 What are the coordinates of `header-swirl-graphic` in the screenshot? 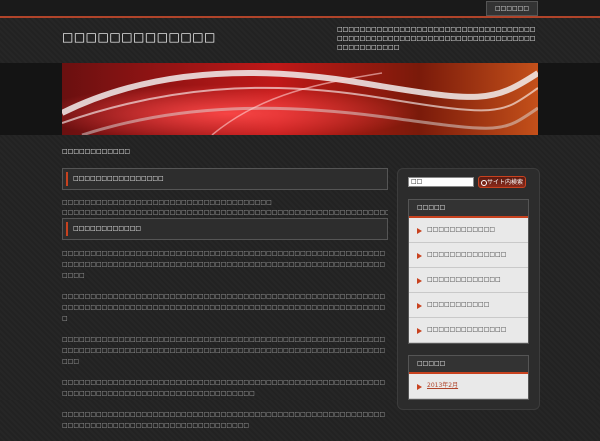 It's located at (300, 99).